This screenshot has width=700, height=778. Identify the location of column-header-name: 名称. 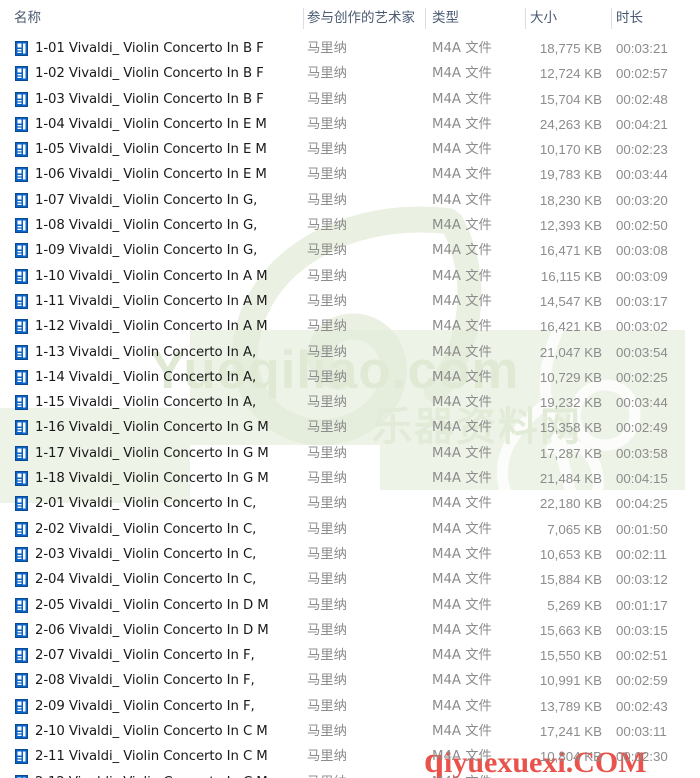
(154, 18).